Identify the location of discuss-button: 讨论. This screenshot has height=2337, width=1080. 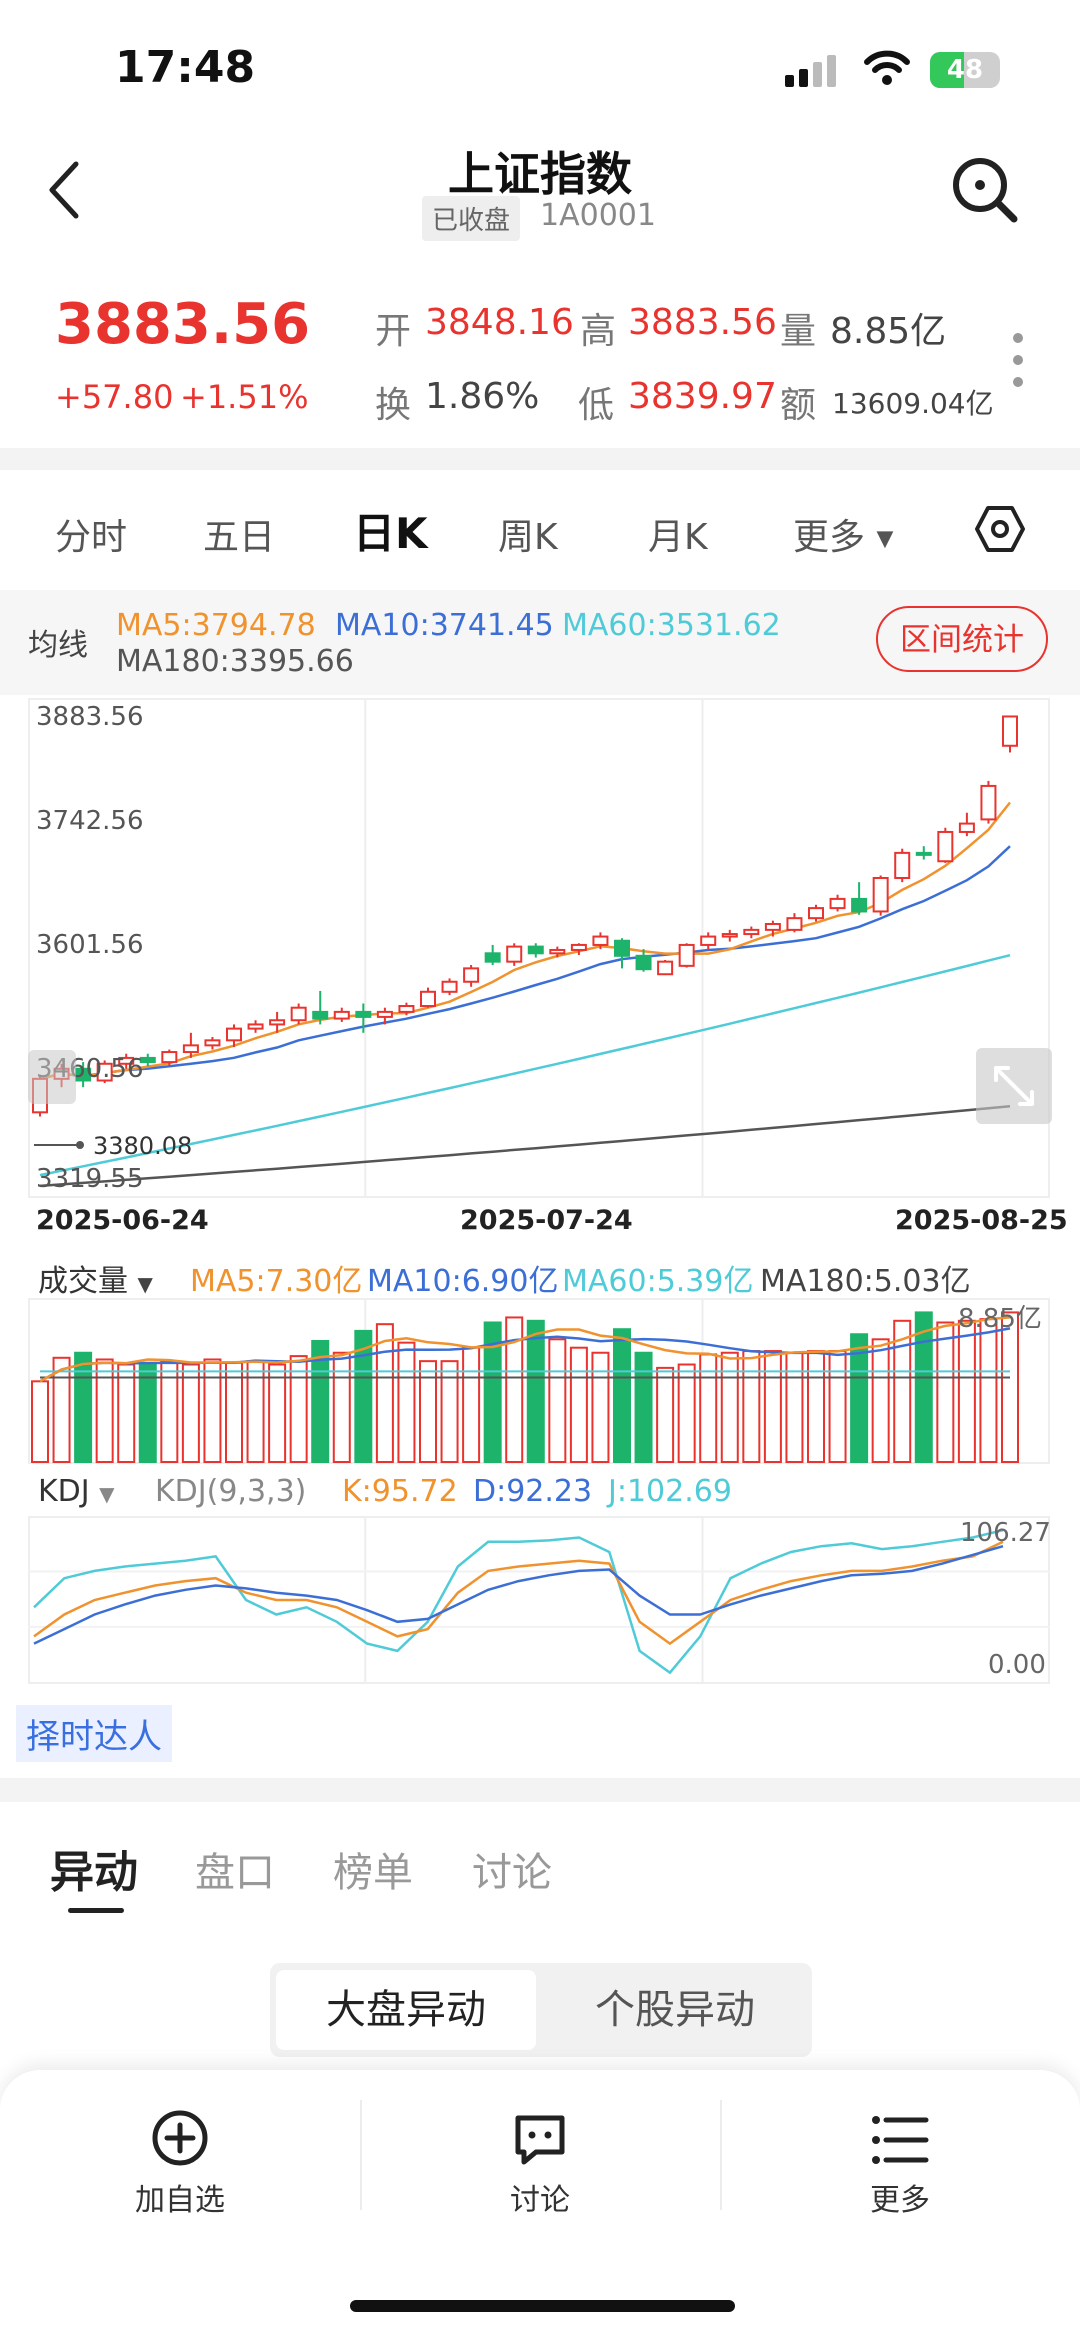
(540, 2197).